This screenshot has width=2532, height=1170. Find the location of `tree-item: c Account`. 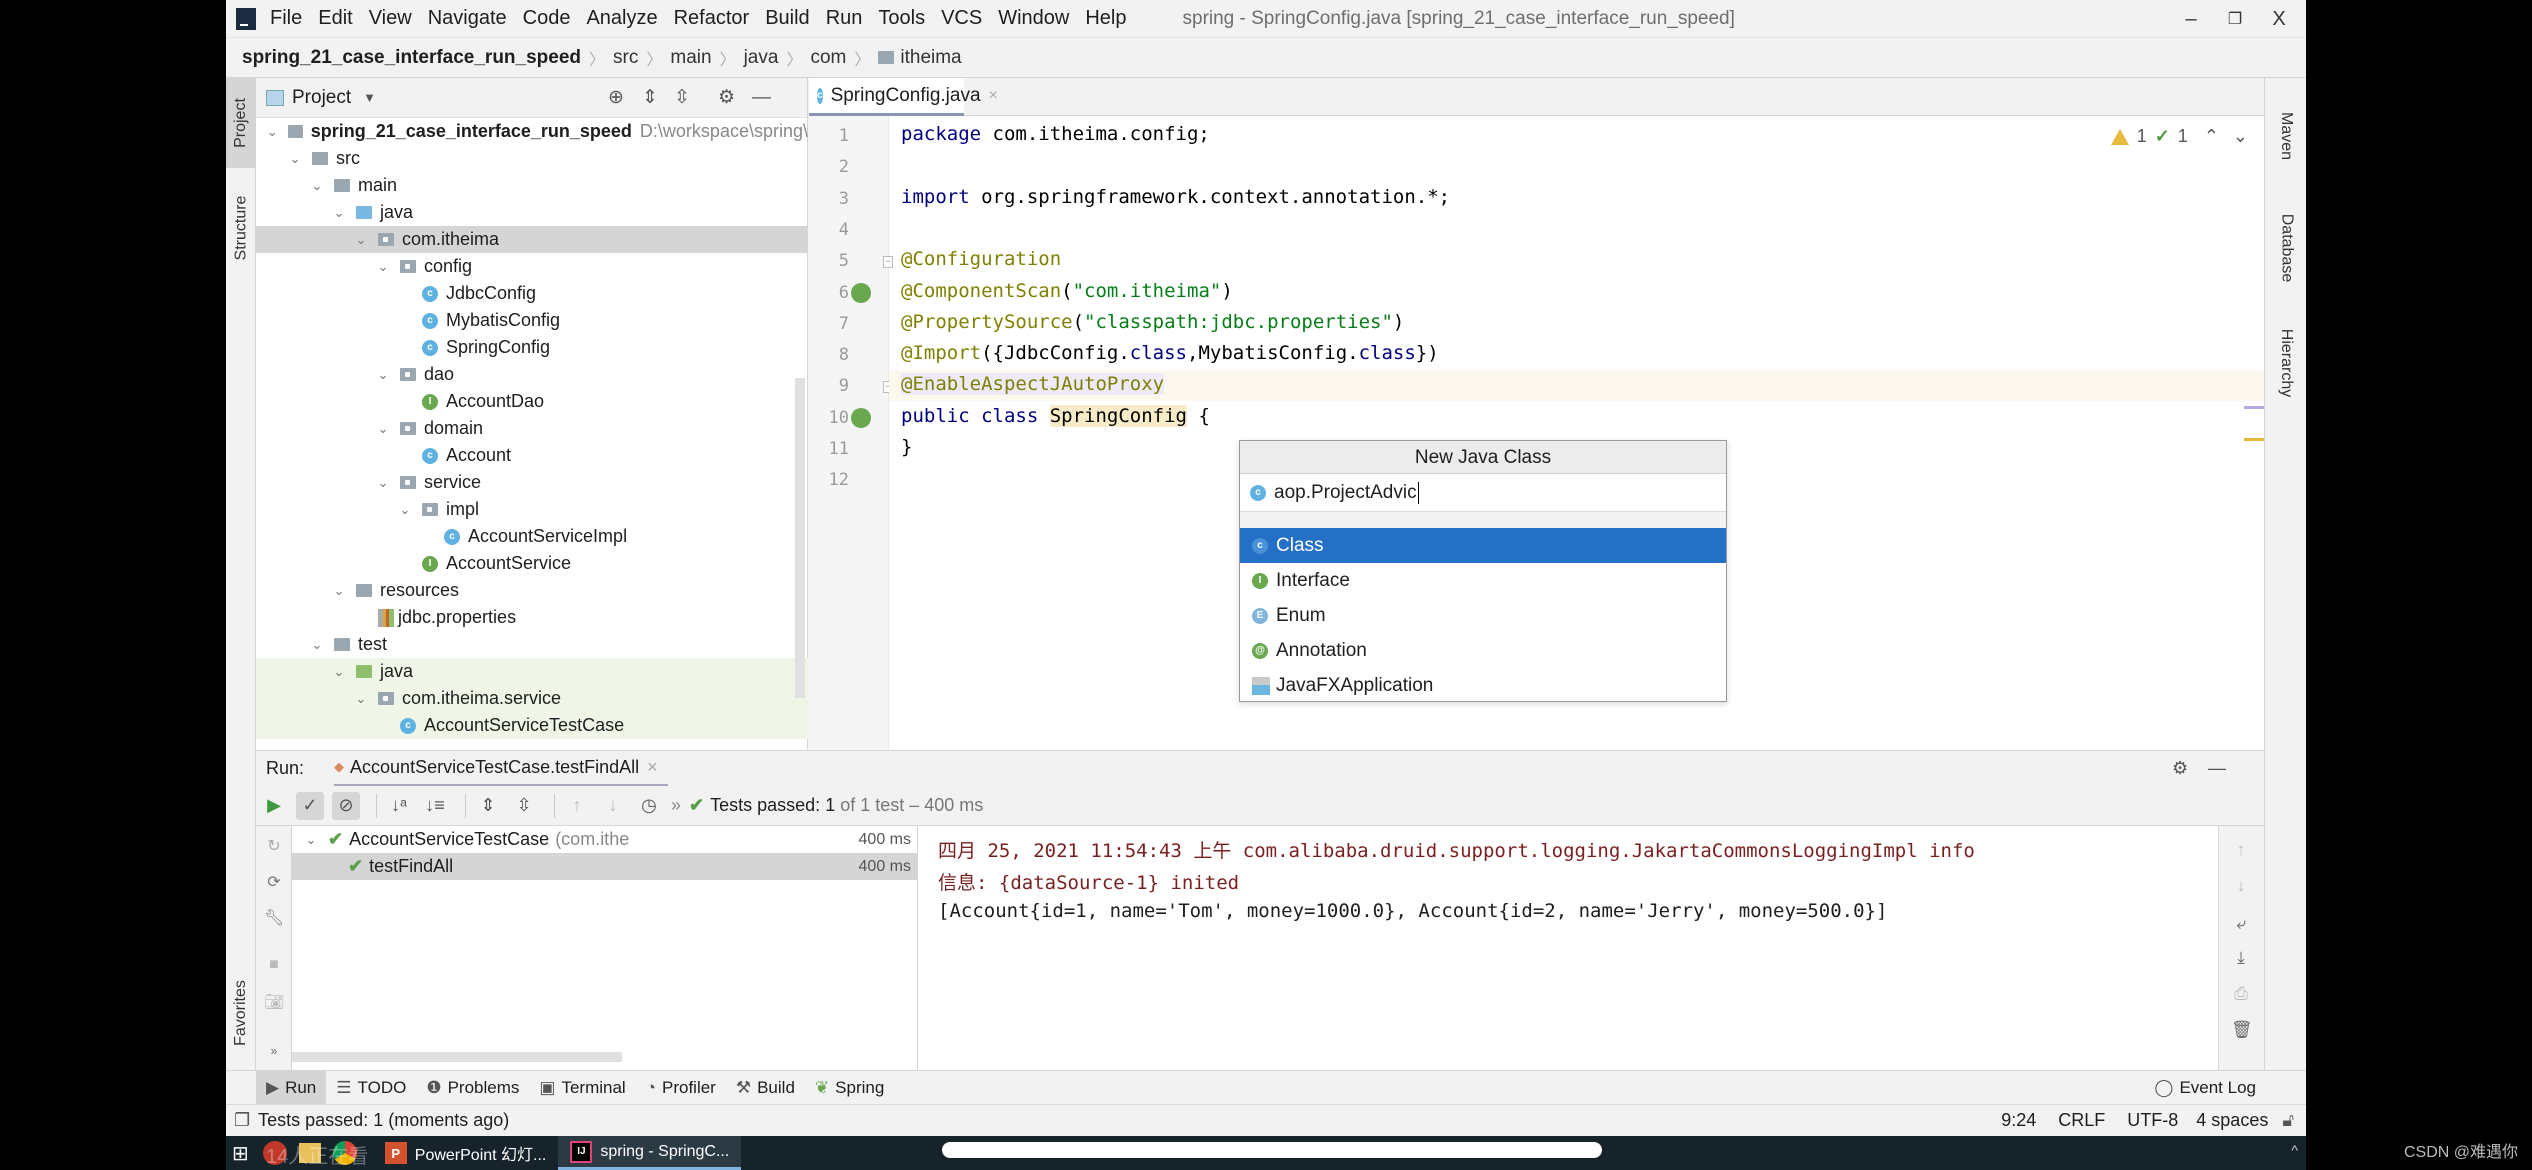

tree-item: c Account is located at coordinates (532, 455).